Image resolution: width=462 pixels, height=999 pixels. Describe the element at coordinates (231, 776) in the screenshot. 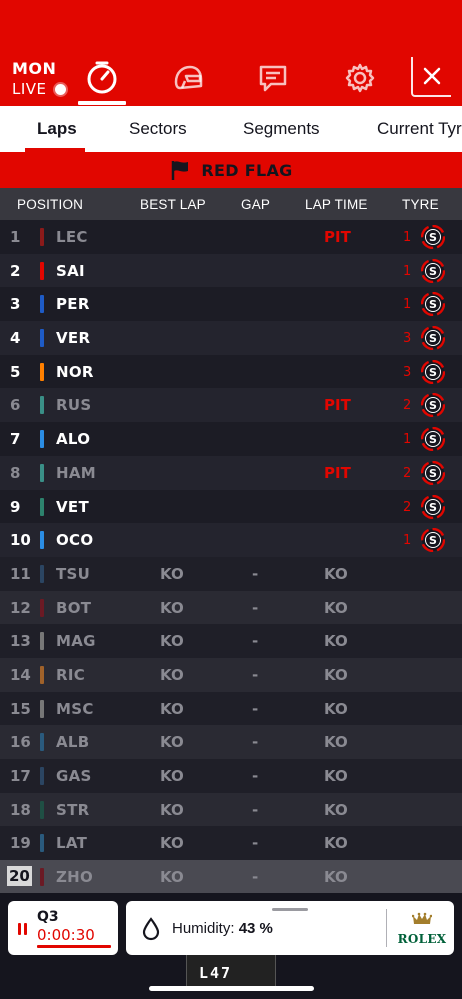

I see `table-row: 17 GAS KO - KO` at that location.